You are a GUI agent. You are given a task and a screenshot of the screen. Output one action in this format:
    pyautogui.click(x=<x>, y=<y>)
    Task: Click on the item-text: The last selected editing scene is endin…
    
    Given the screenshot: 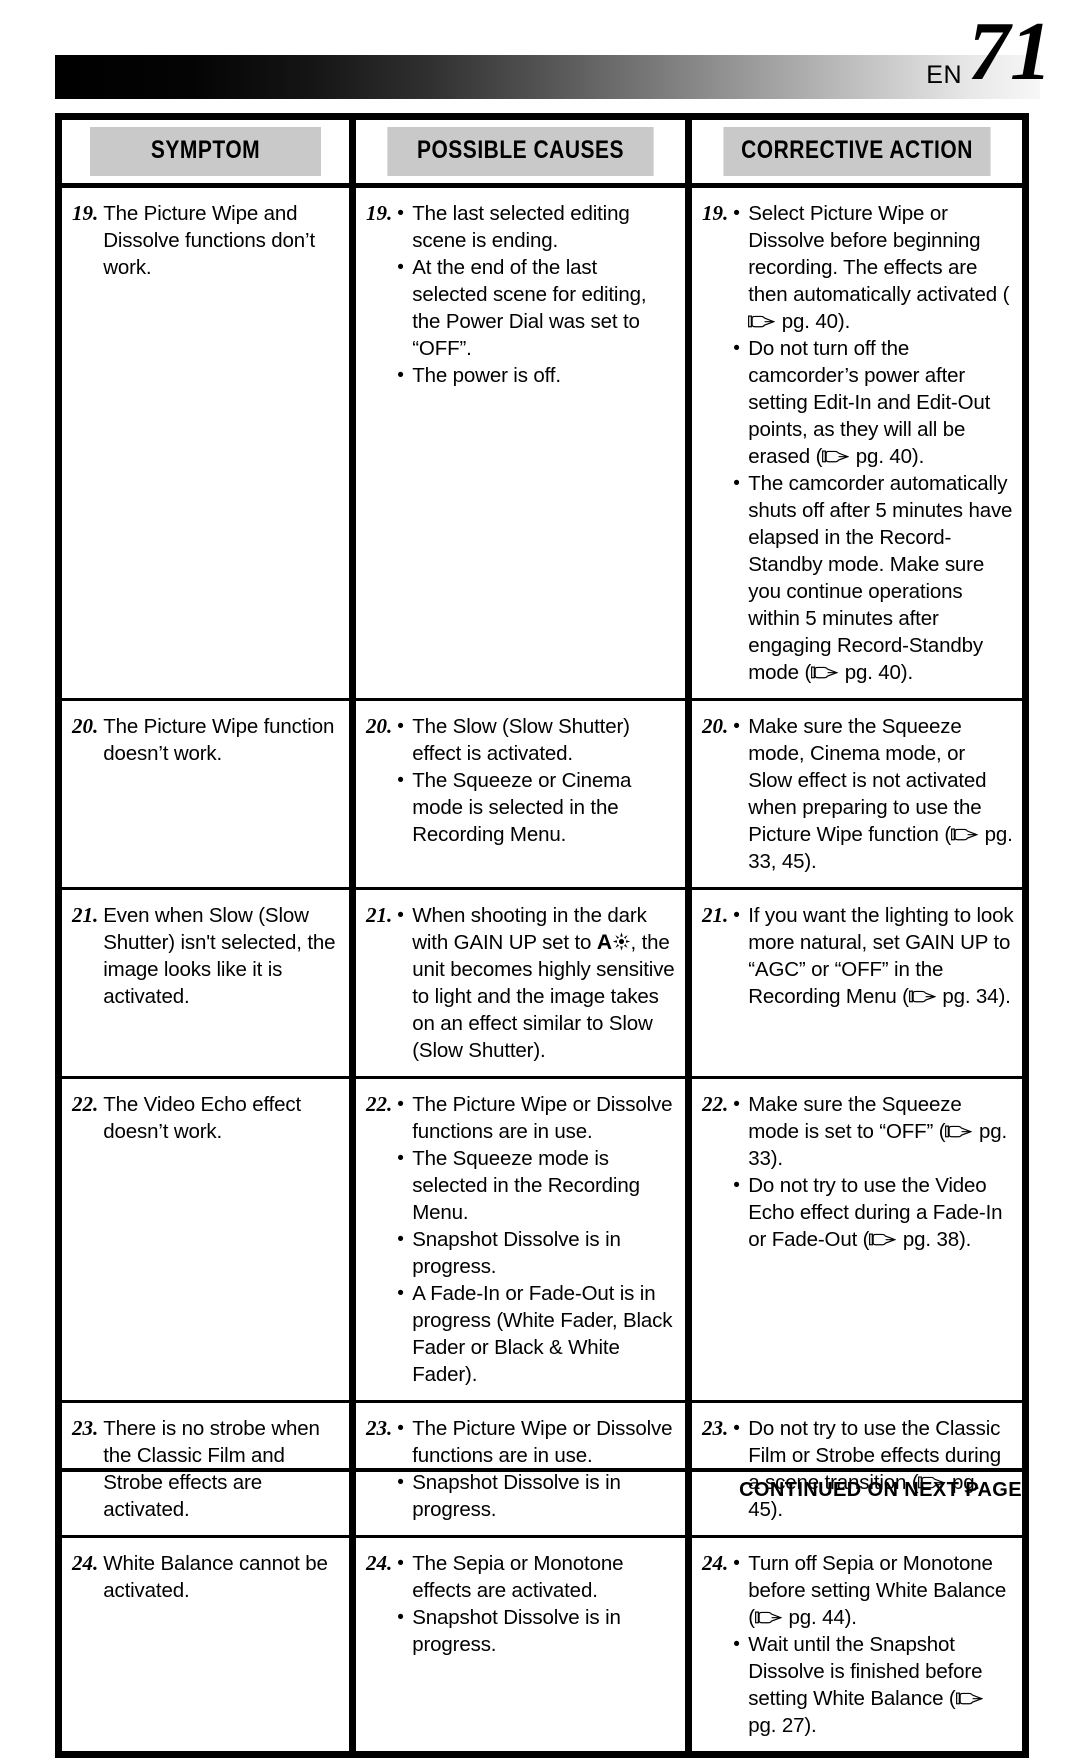 What is the action you would take?
    pyautogui.click(x=537, y=294)
    